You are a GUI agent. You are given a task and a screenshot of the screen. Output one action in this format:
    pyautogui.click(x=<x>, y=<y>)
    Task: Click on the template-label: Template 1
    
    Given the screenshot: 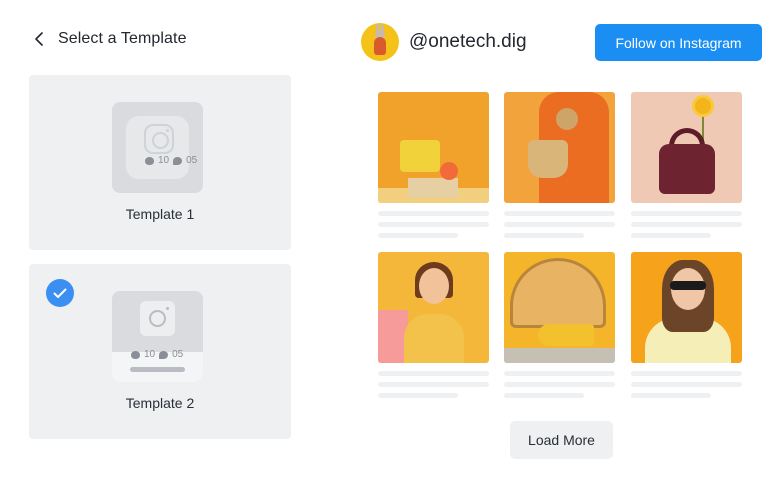 What is the action you would take?
    pyautogui.click(x=160, y=214)
    